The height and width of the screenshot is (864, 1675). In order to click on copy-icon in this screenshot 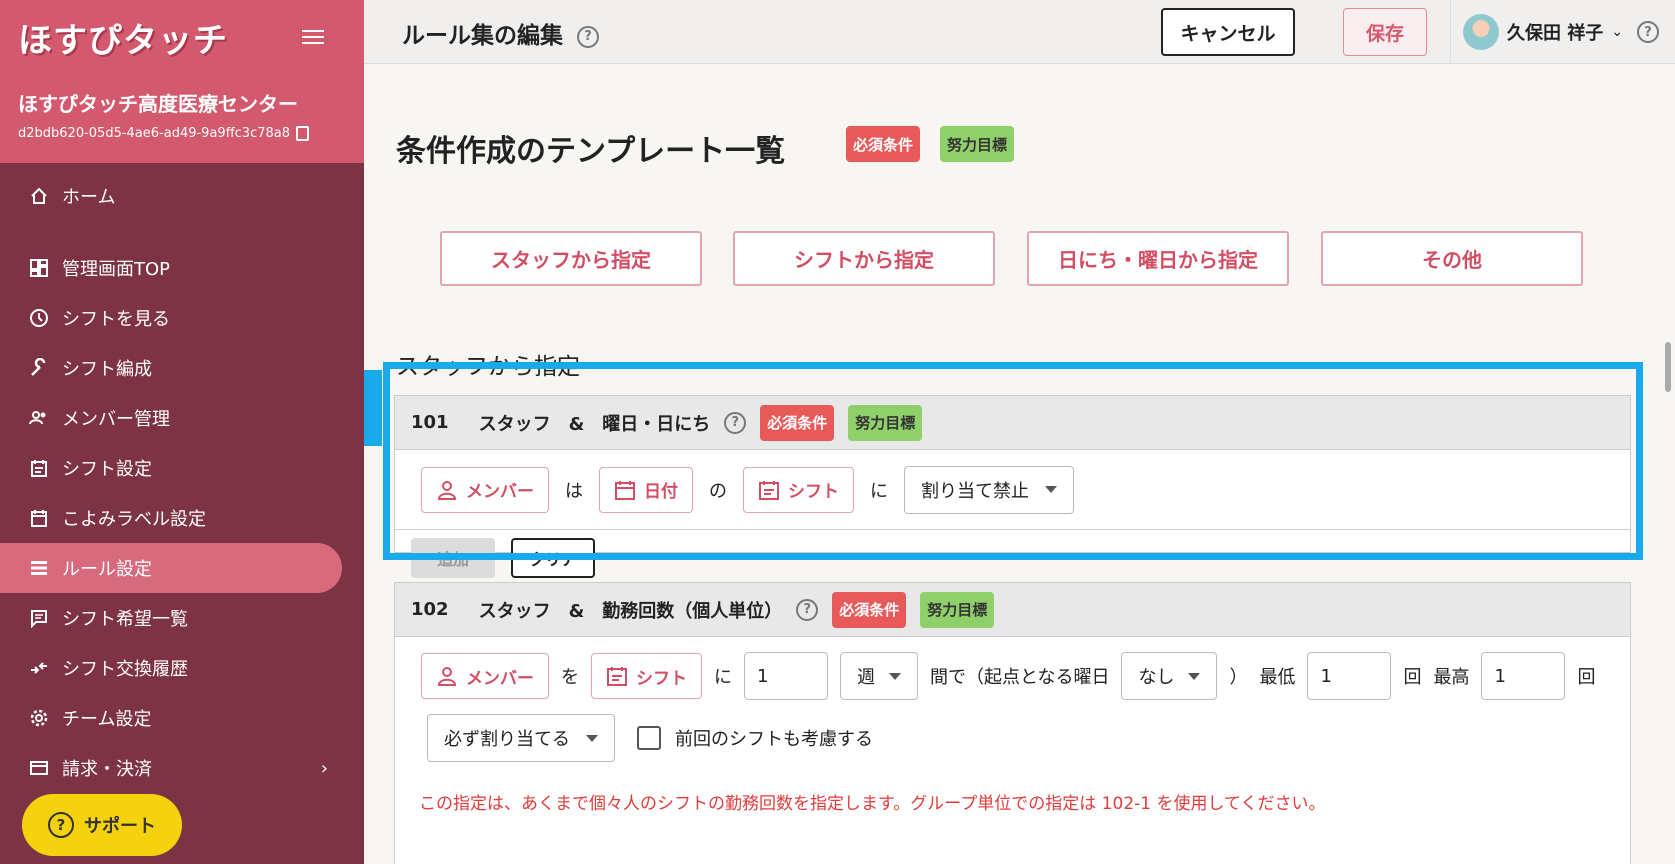, I will do `click(302, 133)`.